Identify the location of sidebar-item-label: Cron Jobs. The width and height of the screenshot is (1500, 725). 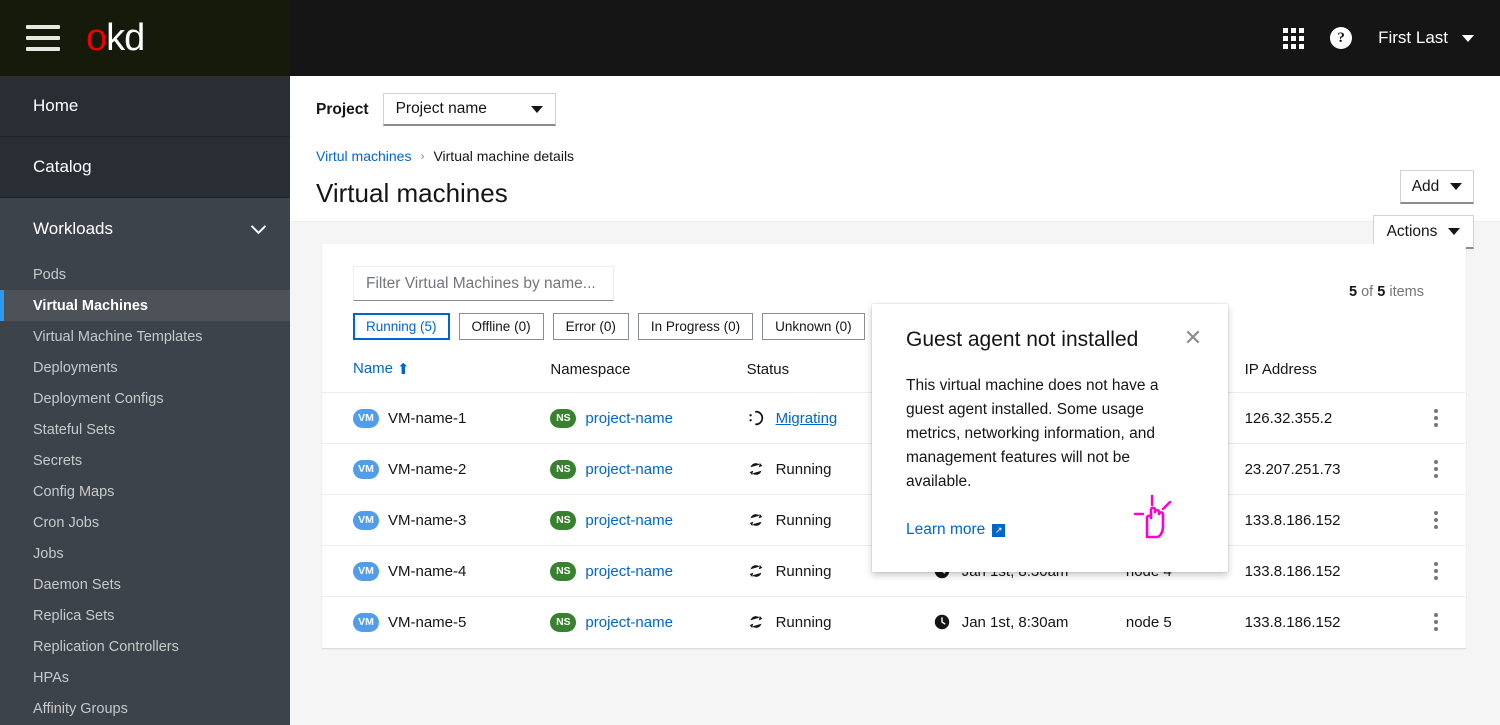
(66, 522).